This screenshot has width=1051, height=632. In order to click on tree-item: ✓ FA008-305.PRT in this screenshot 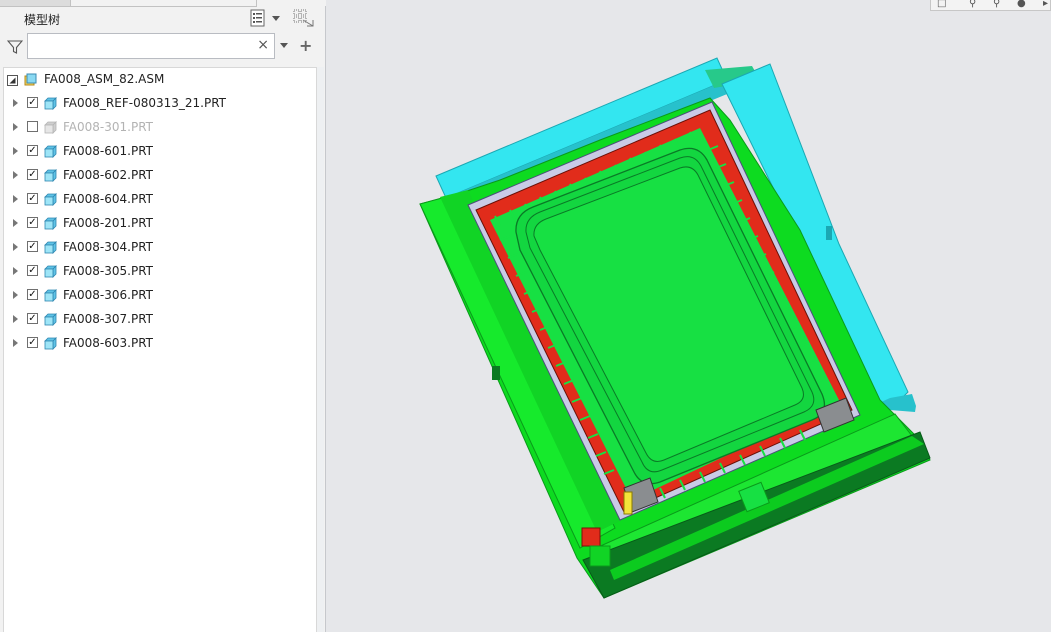, I will do `click(160, 271)`.